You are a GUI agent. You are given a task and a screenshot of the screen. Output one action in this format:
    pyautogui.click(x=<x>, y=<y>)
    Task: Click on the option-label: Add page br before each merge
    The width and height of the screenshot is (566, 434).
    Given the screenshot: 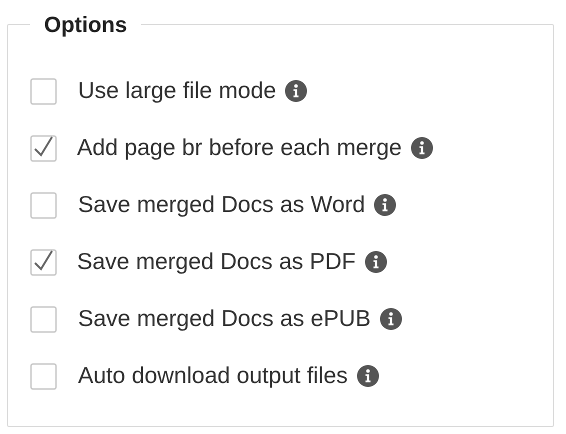 What is the action you would take?
    pyautogui.click(x=239, y=147)
    